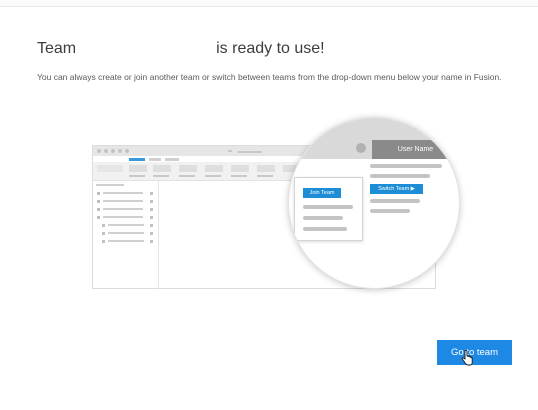 This screenshot has height=410, width=538. I want to click on heading-suffix: is ready to use!, so click(270, 48).